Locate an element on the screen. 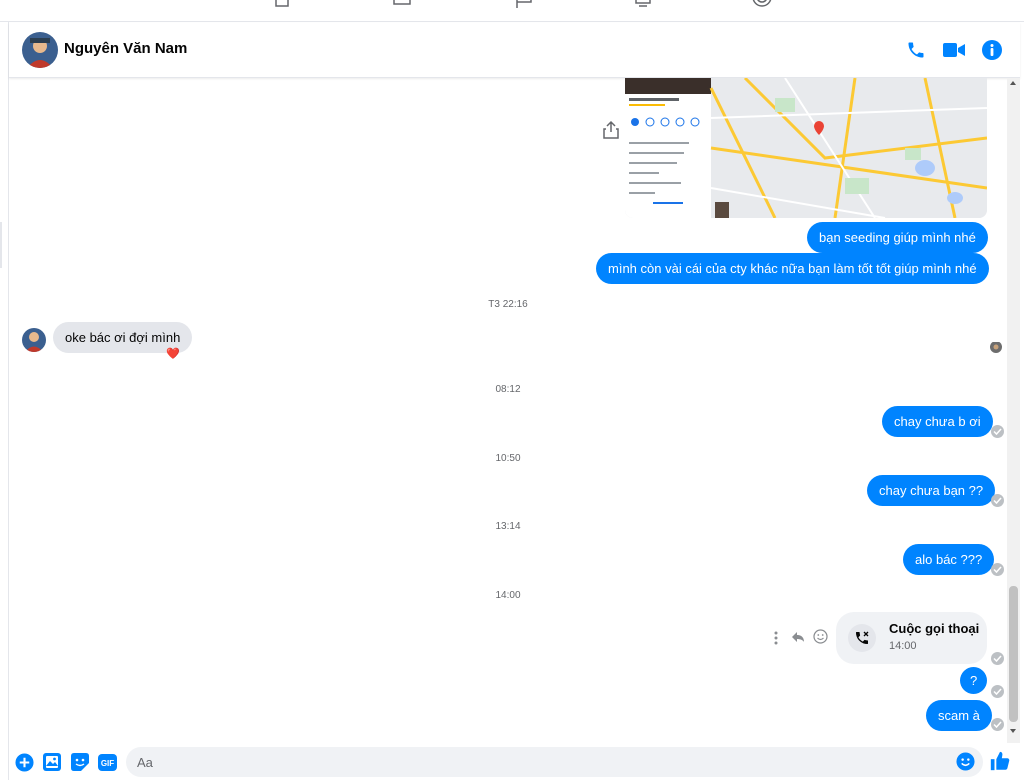 This screenshot has height=780, width=1024. video-call-button is located at coordinates (954, 50).